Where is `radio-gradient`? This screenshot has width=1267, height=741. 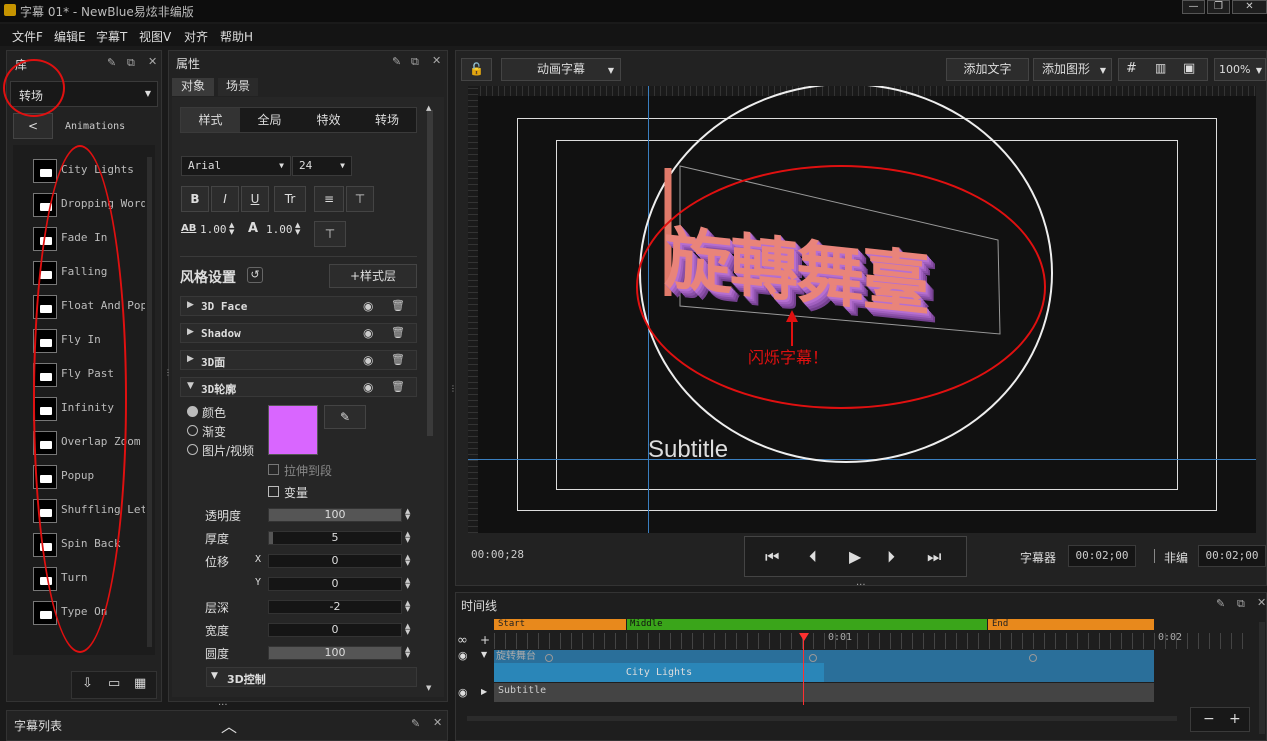
radio-gradient is located at coordinates (192, 430).